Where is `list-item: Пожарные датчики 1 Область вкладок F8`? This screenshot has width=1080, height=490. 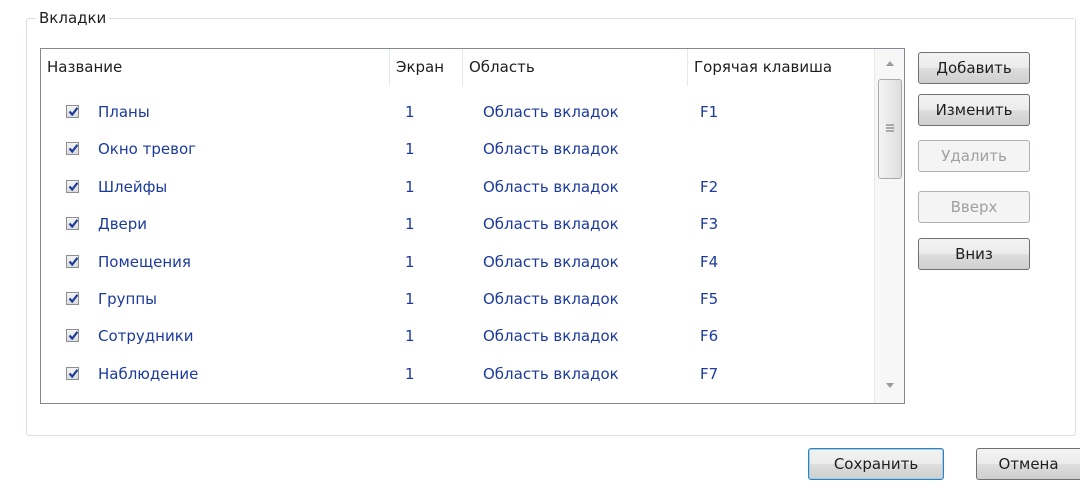 list-item: Пожарные датчики 1 Область вкладок F8 is located at coordinates (457, 398).